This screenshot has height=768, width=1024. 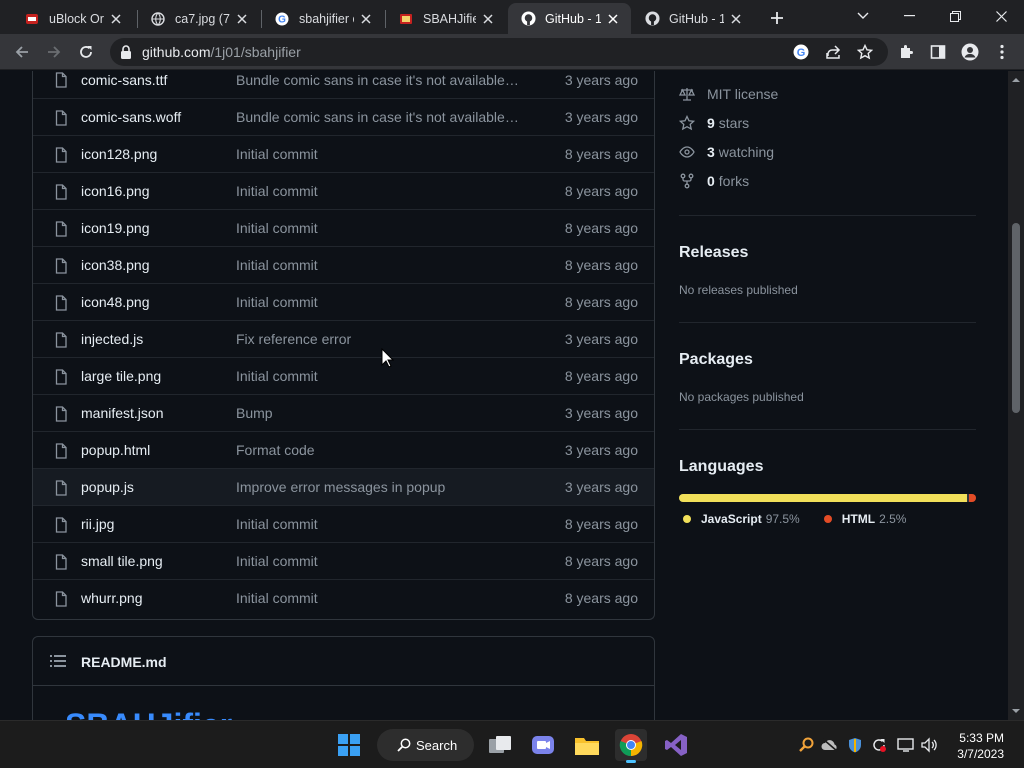 What do you see at coordinates (543, 745) in the screenshot?
I see `teams-chat-icon` at bounding box center [543, 745].